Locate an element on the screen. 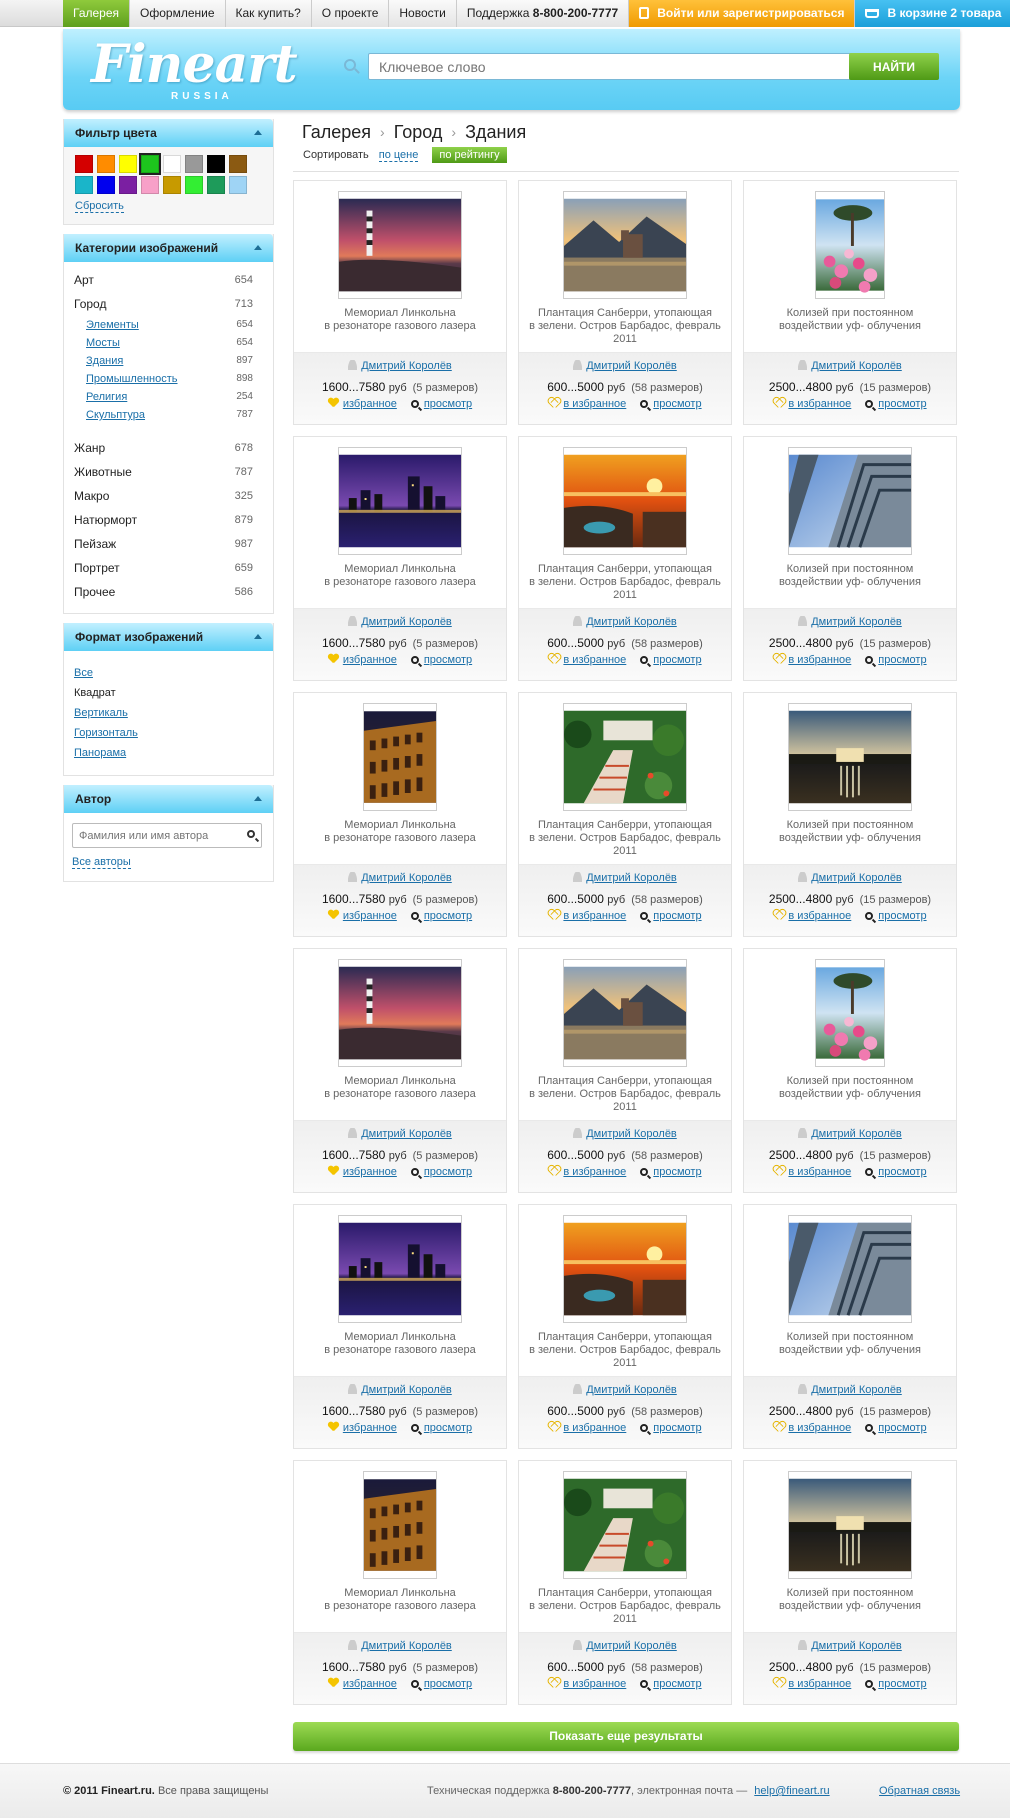 This screenshot has height=1818, width=1010. nav-design: Оформление is located at coordinates (178, 13).